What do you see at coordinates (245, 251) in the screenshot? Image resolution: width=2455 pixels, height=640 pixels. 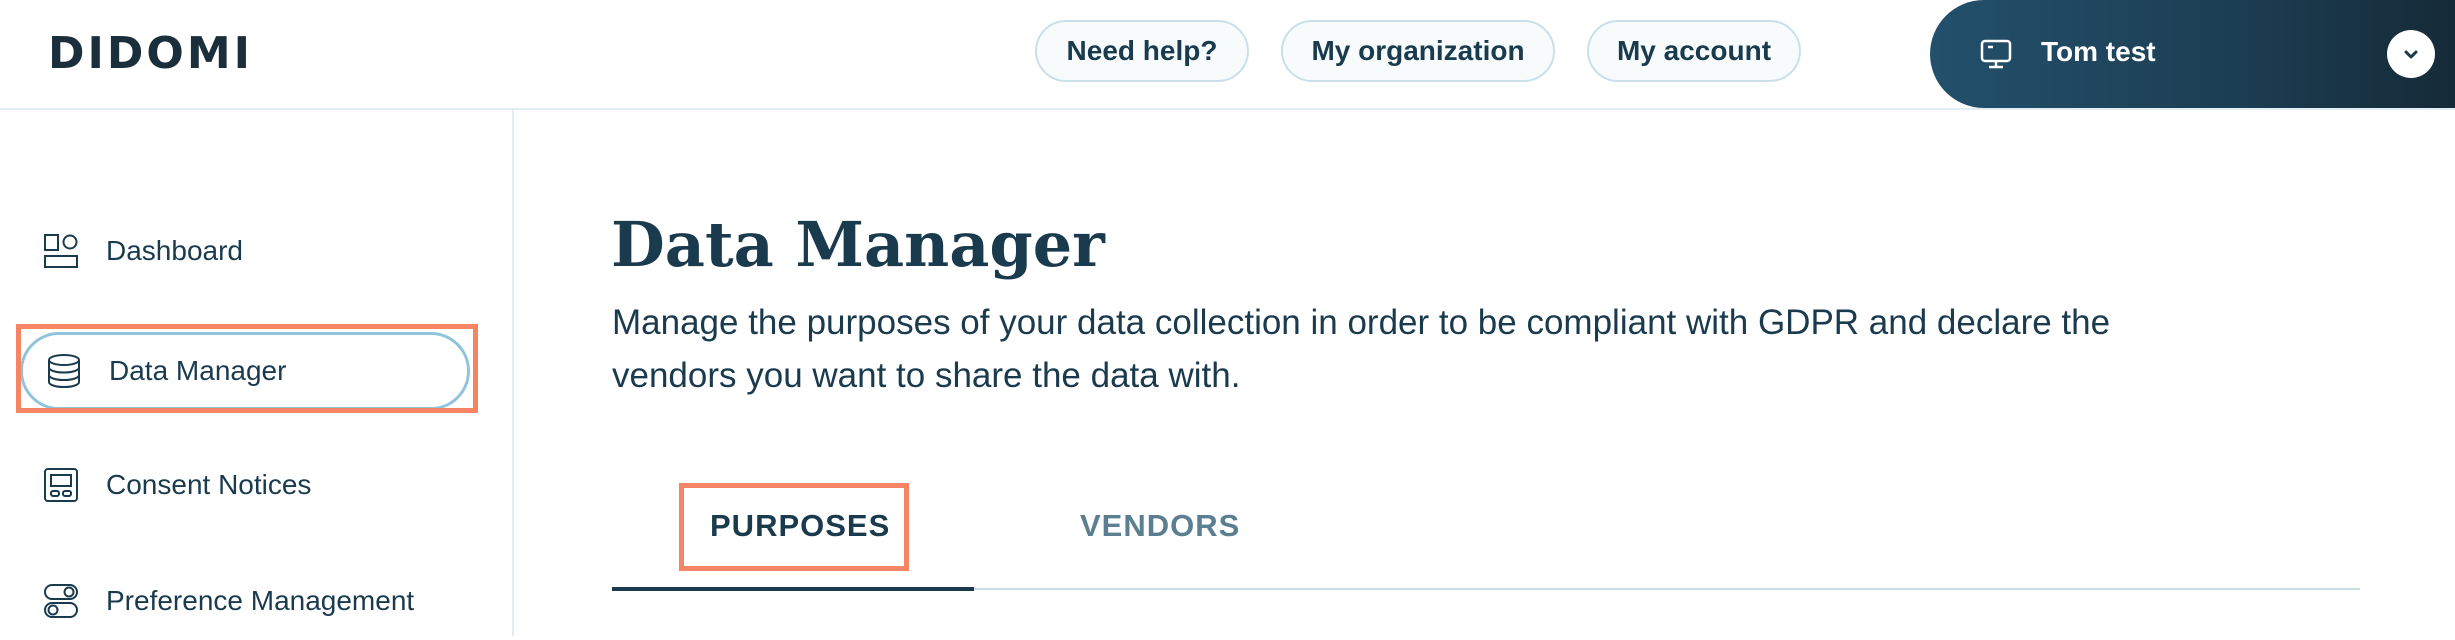 I see `sidebar-item-dashboard: Dashboard` at bounding box center [245, 251].